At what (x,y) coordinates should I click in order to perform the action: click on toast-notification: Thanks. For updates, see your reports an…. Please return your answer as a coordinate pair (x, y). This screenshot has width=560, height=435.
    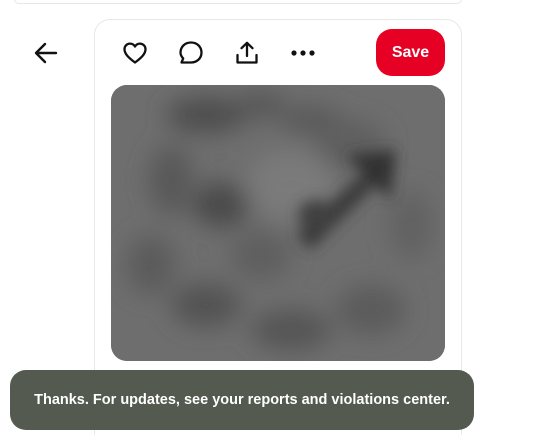
    Looking at the image, I should click on (242, 400).